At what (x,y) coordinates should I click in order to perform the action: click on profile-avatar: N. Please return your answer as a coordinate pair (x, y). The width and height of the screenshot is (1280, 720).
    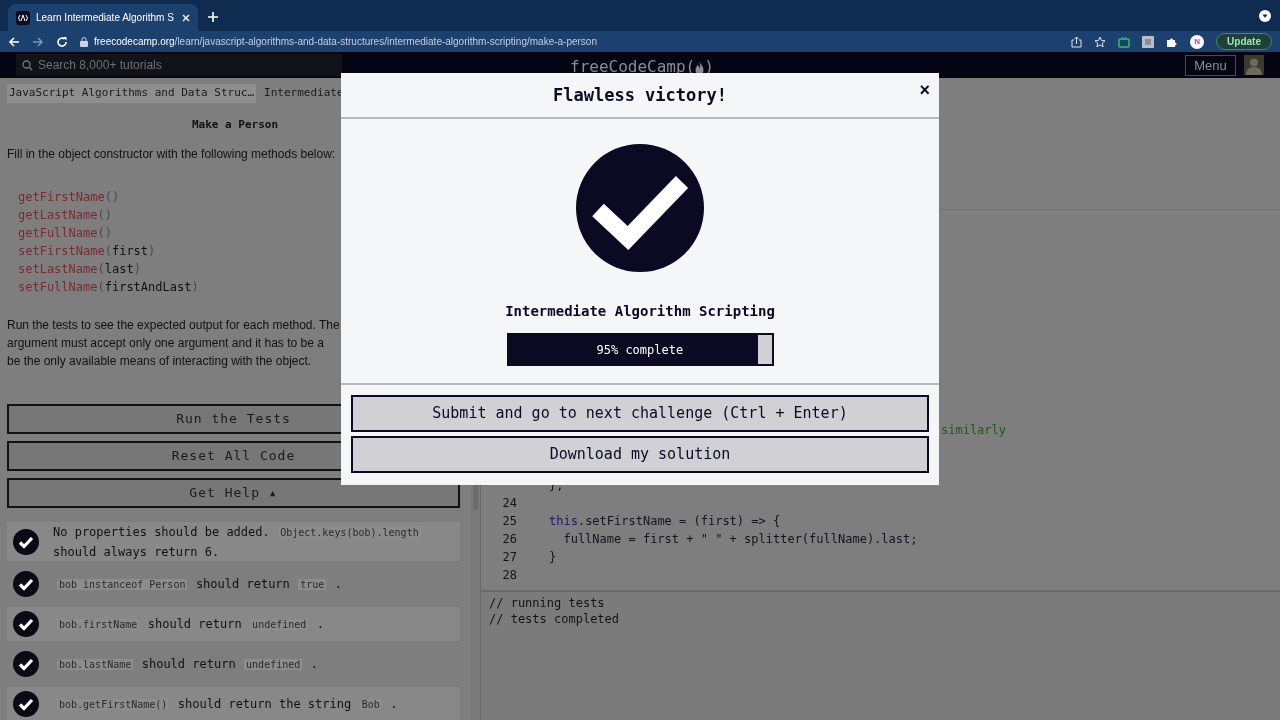
    Looking at the image, I should click on (1197, 41).